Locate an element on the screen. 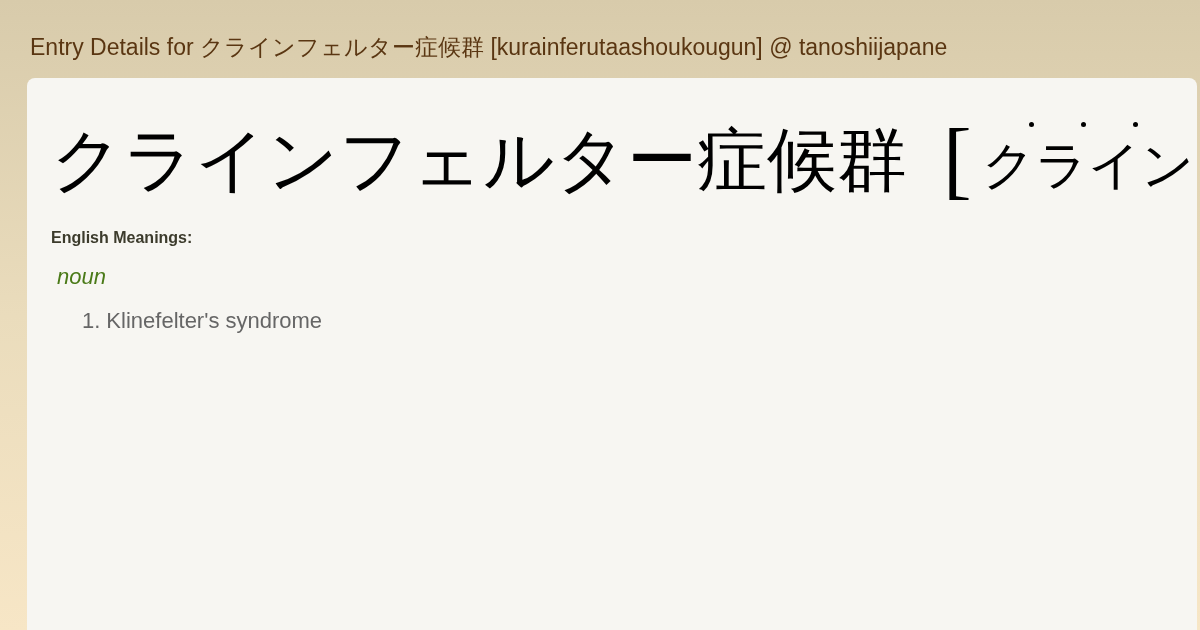  list-number: 1. is located at coordinates (91, 321).